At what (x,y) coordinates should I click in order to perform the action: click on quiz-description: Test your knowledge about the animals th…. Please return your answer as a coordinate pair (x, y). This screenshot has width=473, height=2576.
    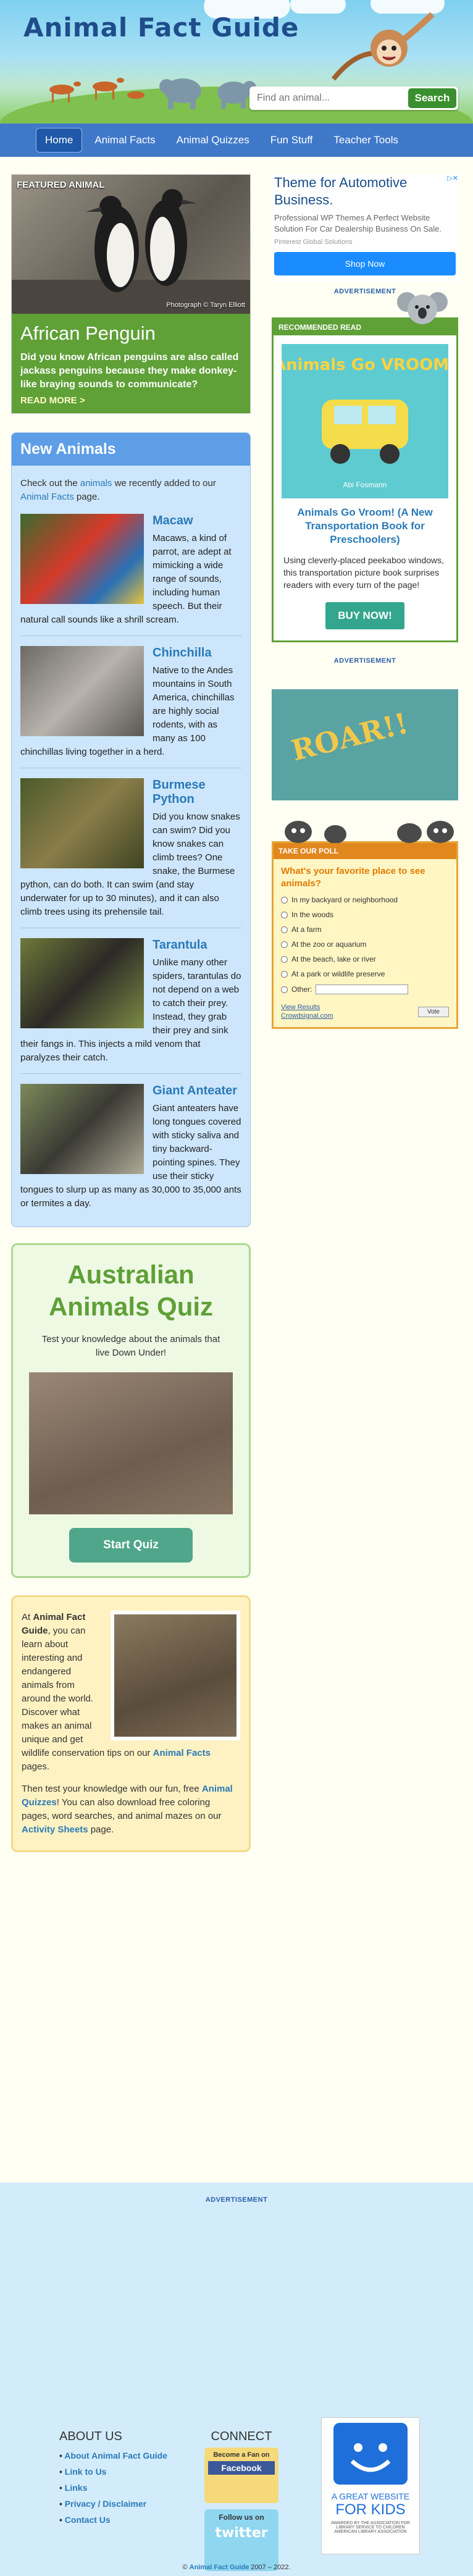
    Looking at the image, I should click on (130, 1346).